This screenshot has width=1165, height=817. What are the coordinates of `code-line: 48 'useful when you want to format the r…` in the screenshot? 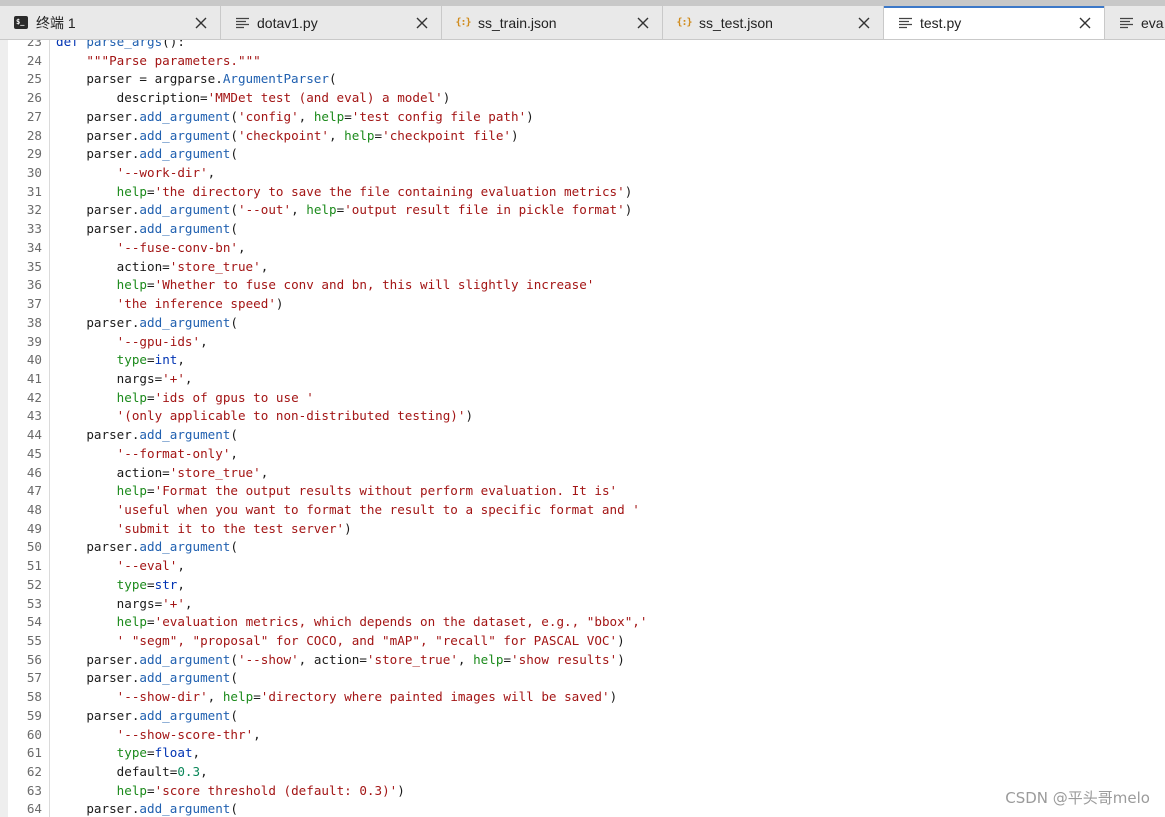 It's located at (582, 510).